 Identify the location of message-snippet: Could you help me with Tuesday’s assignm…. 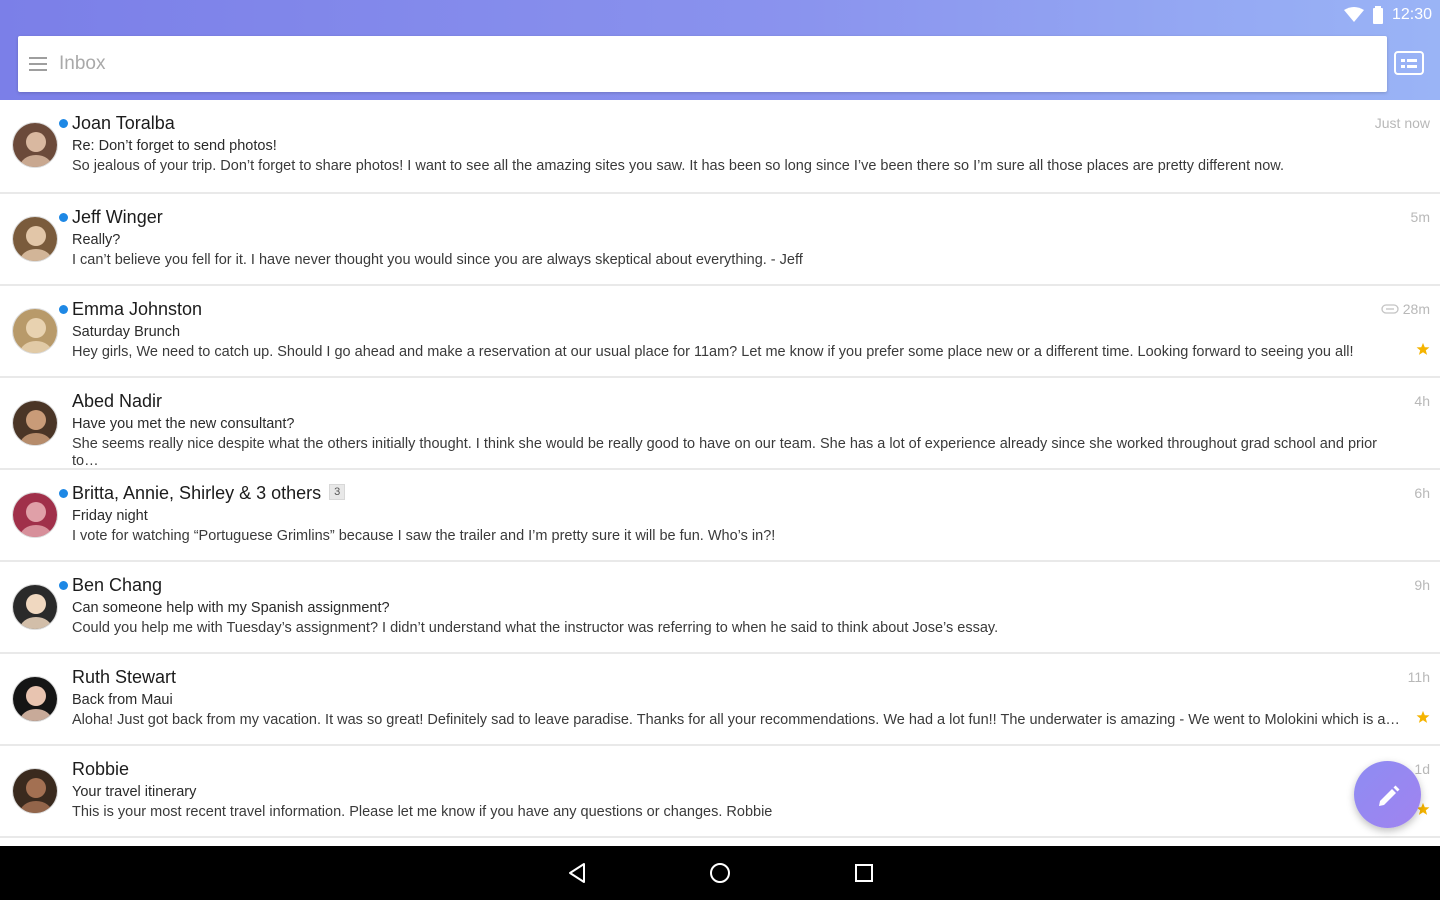
(535, 628).